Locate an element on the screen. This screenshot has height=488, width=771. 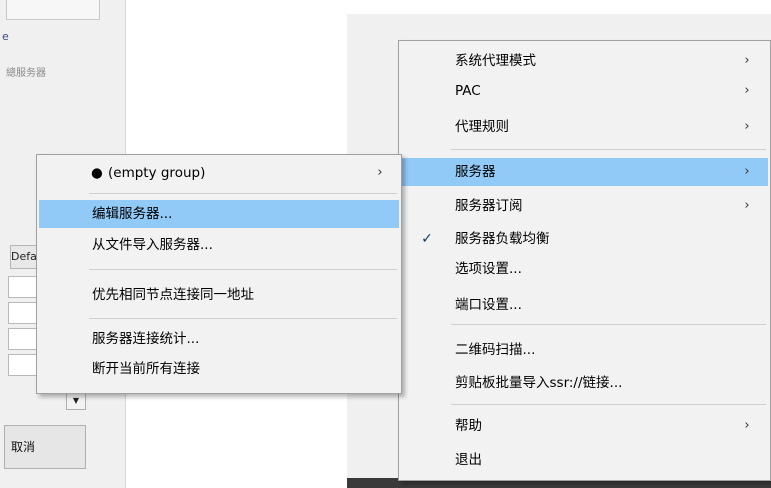
menu-item-pac: PAC › is located at coordinates (584, 91).